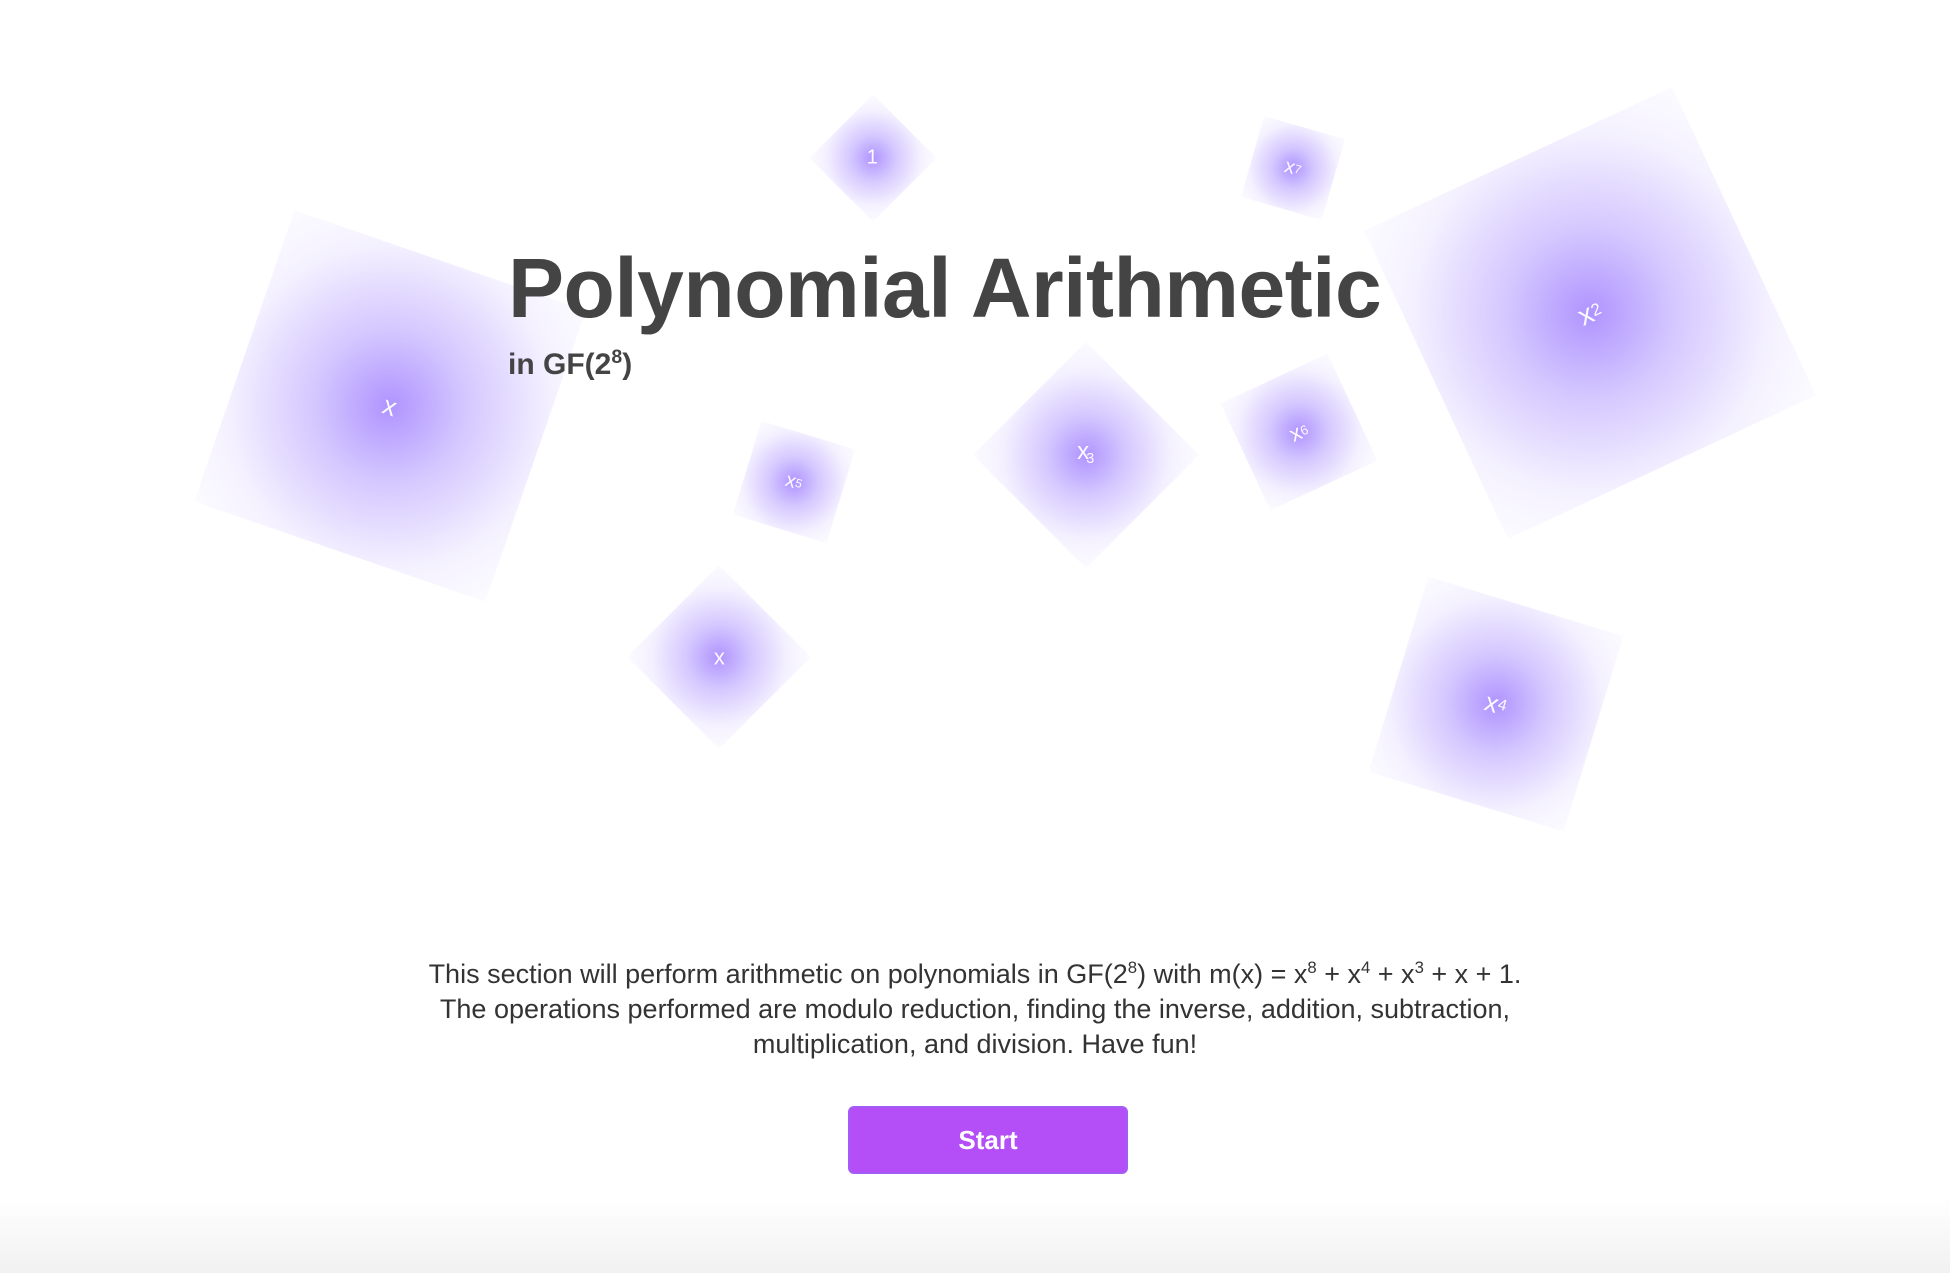 This screenshot has width=1950, height=1273. What do you see at coordinates (975, 1044) in the screenshot?
I see `description-line-3: multiplication, and division. Have fun!` at bounding box center [975, 1044].